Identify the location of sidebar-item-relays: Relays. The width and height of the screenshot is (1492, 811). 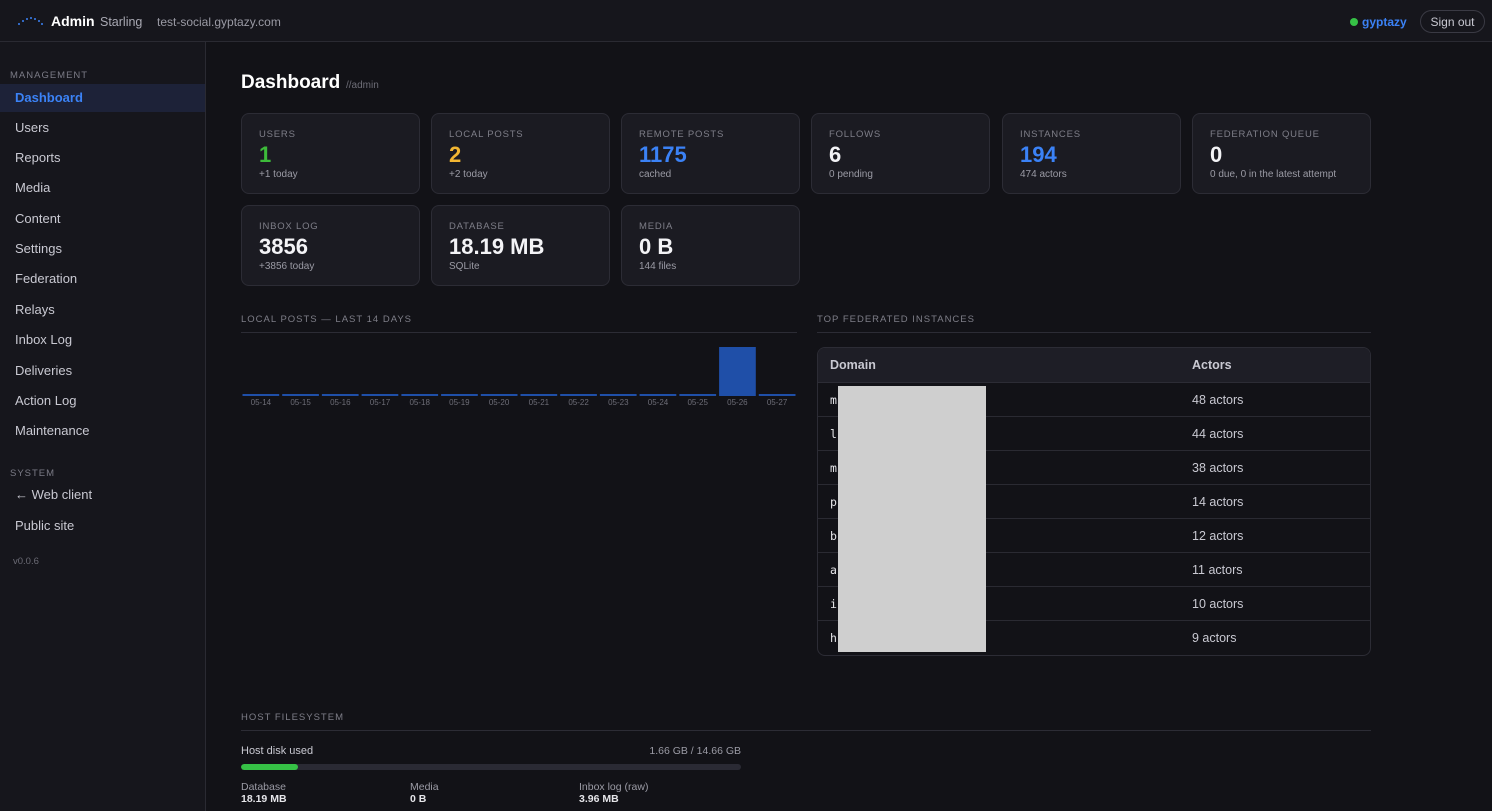
(102, 310).